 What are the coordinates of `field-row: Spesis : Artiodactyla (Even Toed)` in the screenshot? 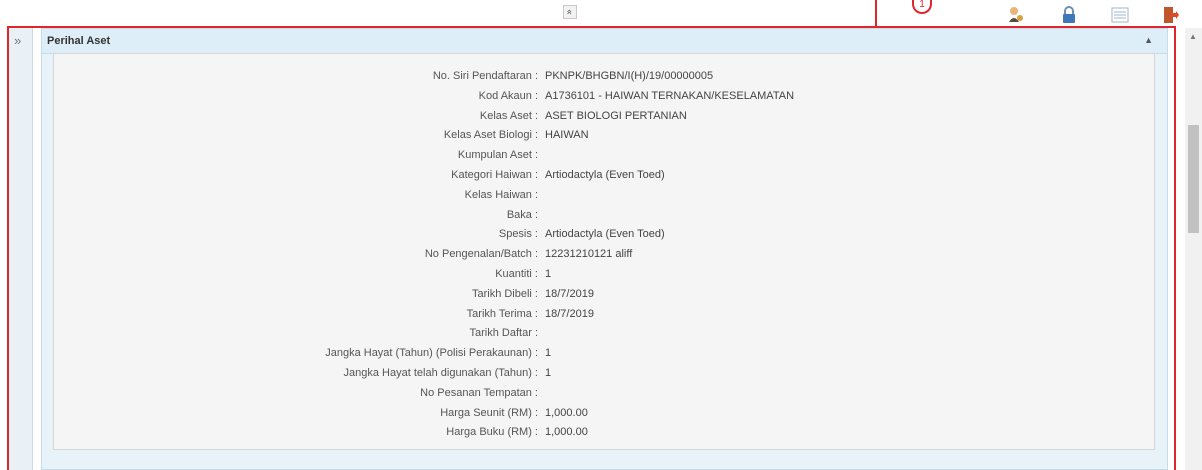 It's located at (604, 236).